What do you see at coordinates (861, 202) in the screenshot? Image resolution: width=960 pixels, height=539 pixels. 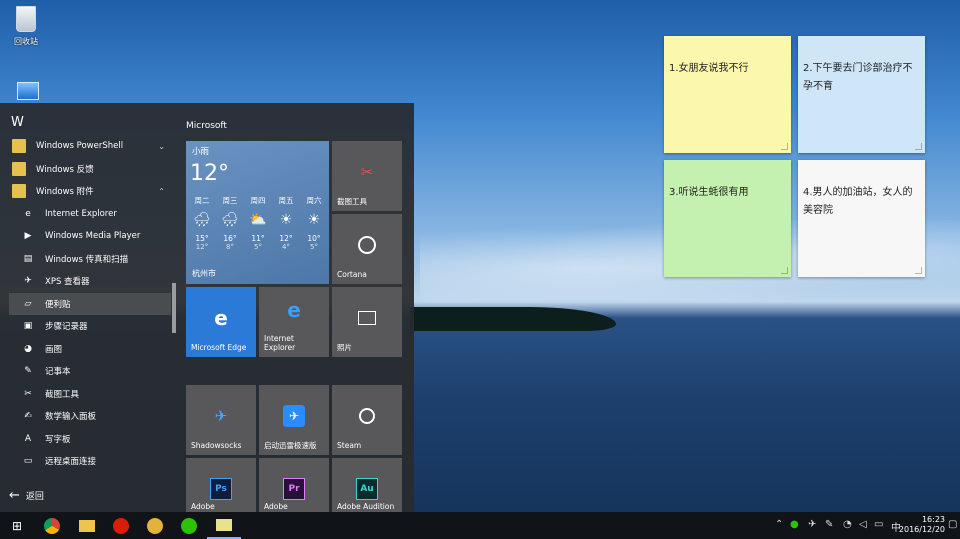 I see `sticky-note-text: 4.男人的加油站，女人的美容院` at bounding box center [861, 202].